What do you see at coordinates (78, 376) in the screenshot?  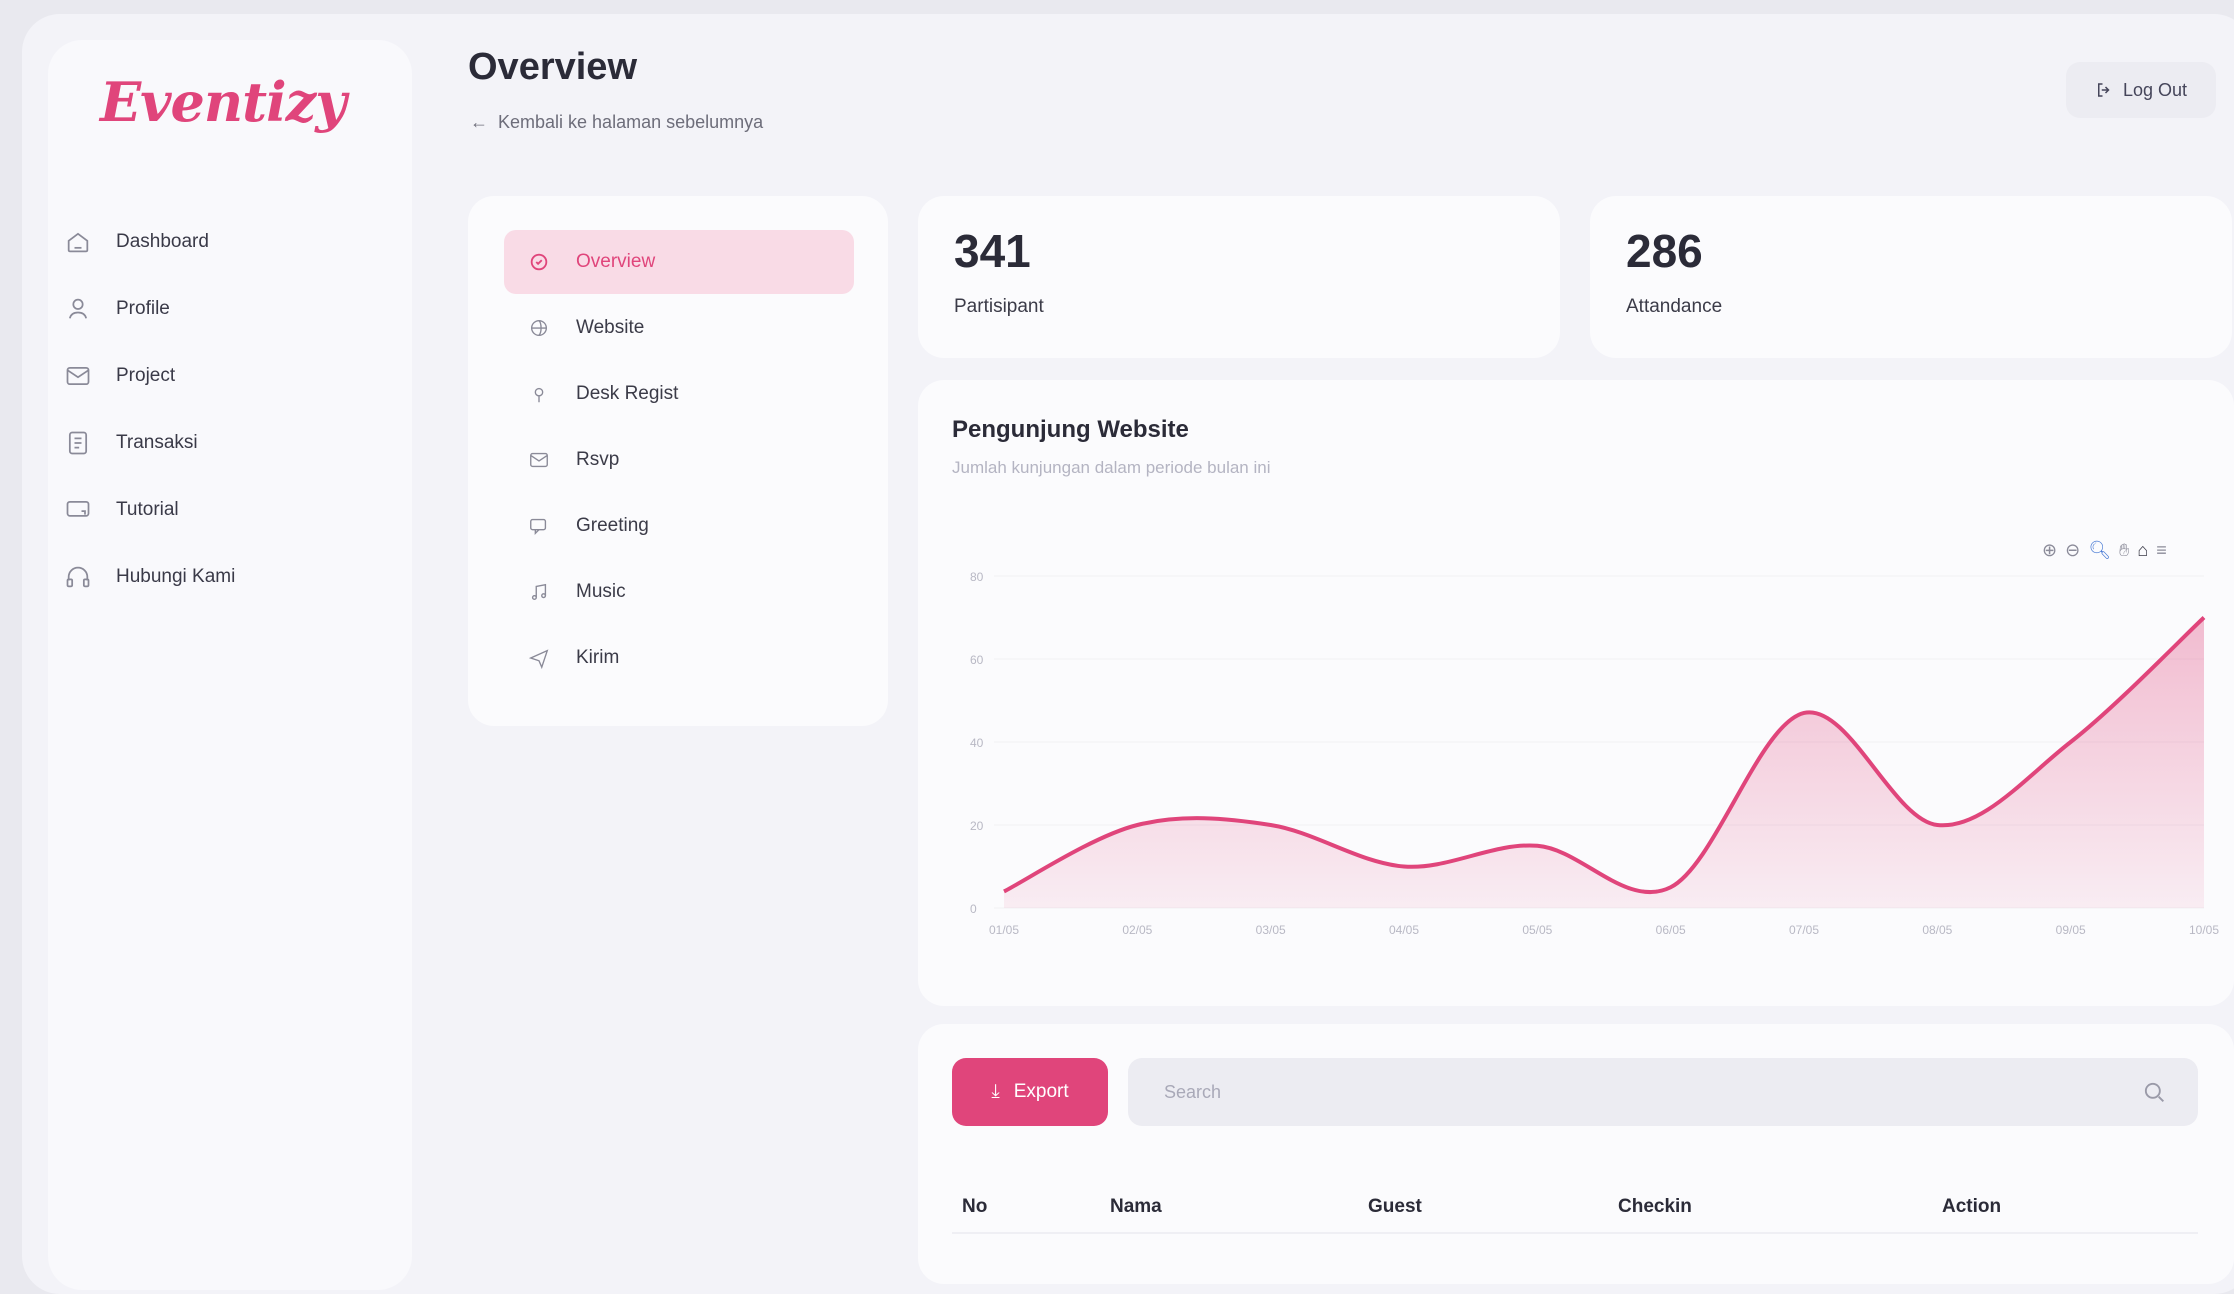 I see `mail-icon` at bounding box center [78, 376].